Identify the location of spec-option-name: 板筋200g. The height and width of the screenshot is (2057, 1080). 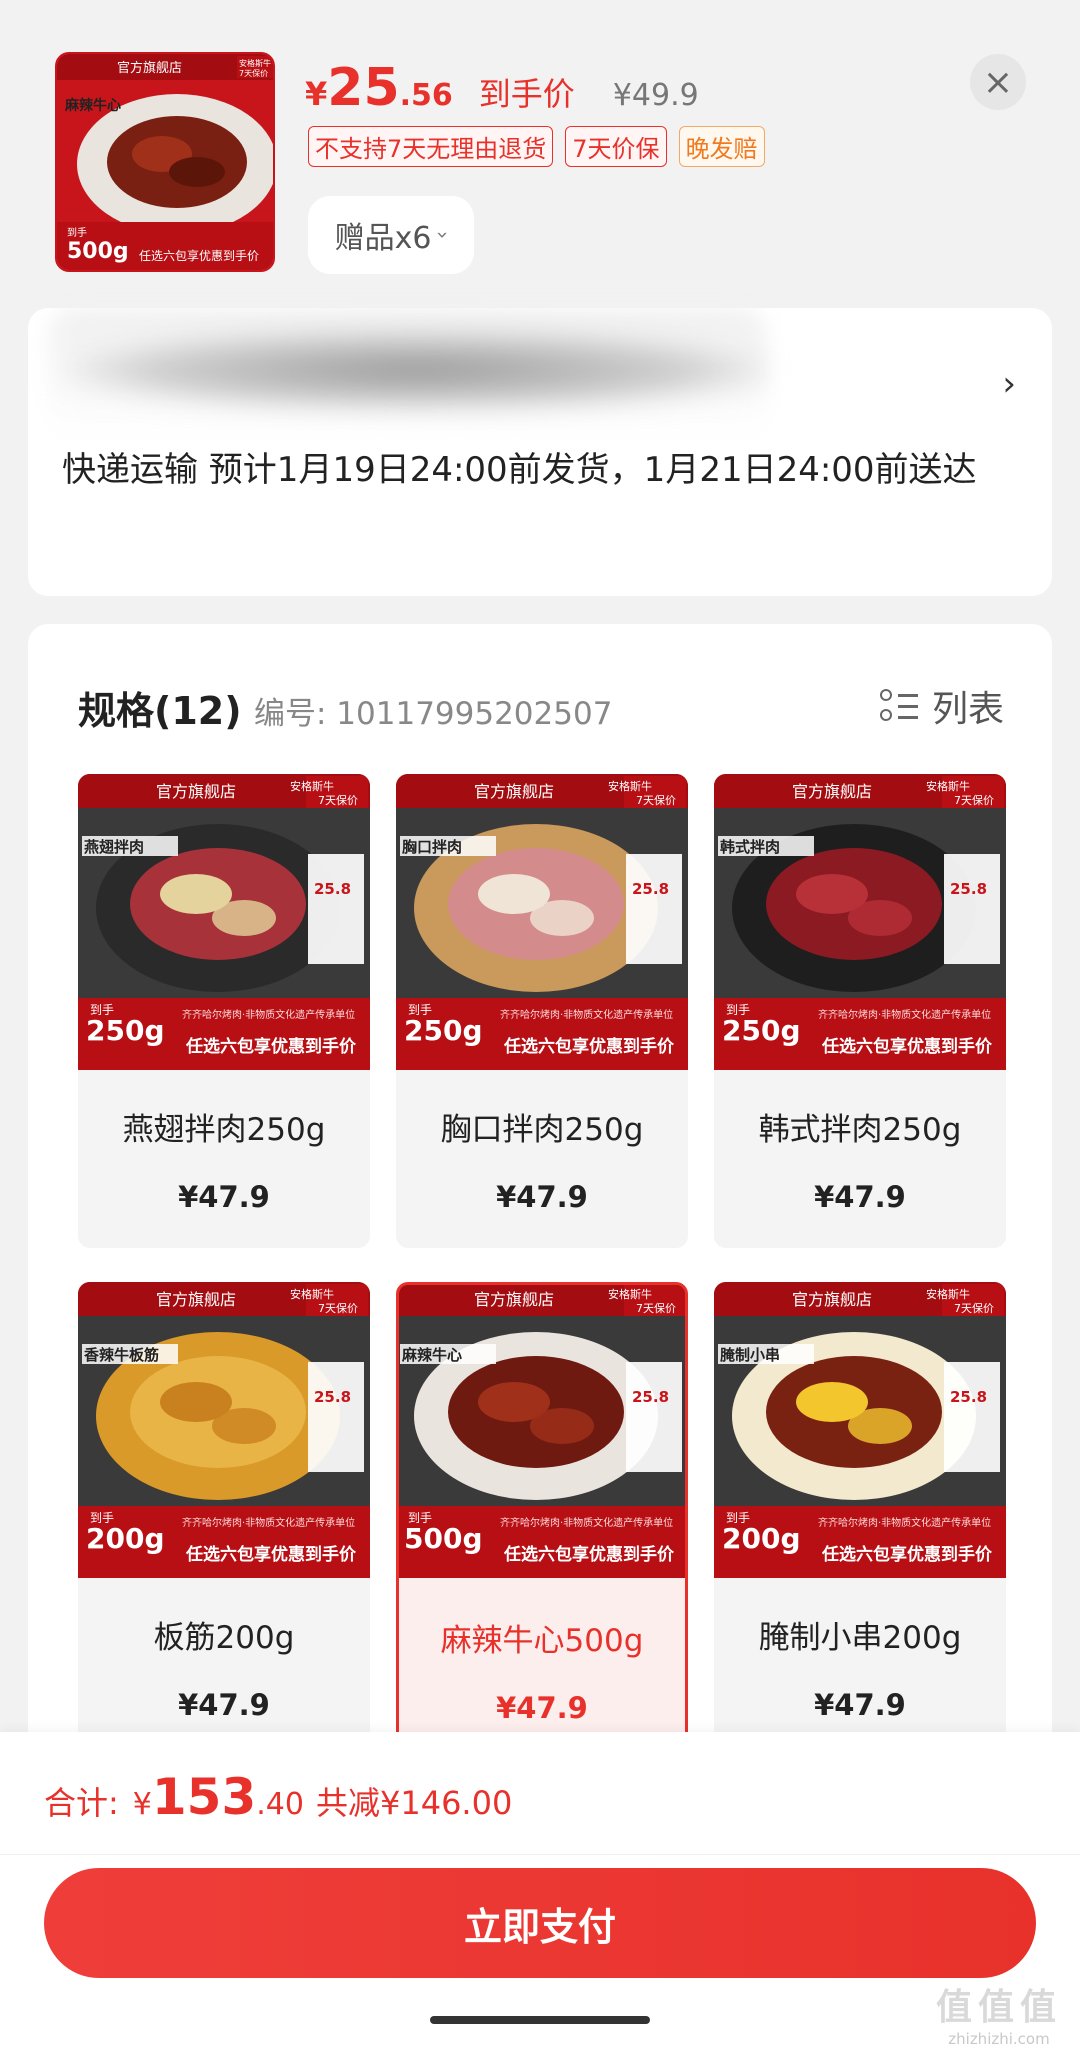
(224, 1638).